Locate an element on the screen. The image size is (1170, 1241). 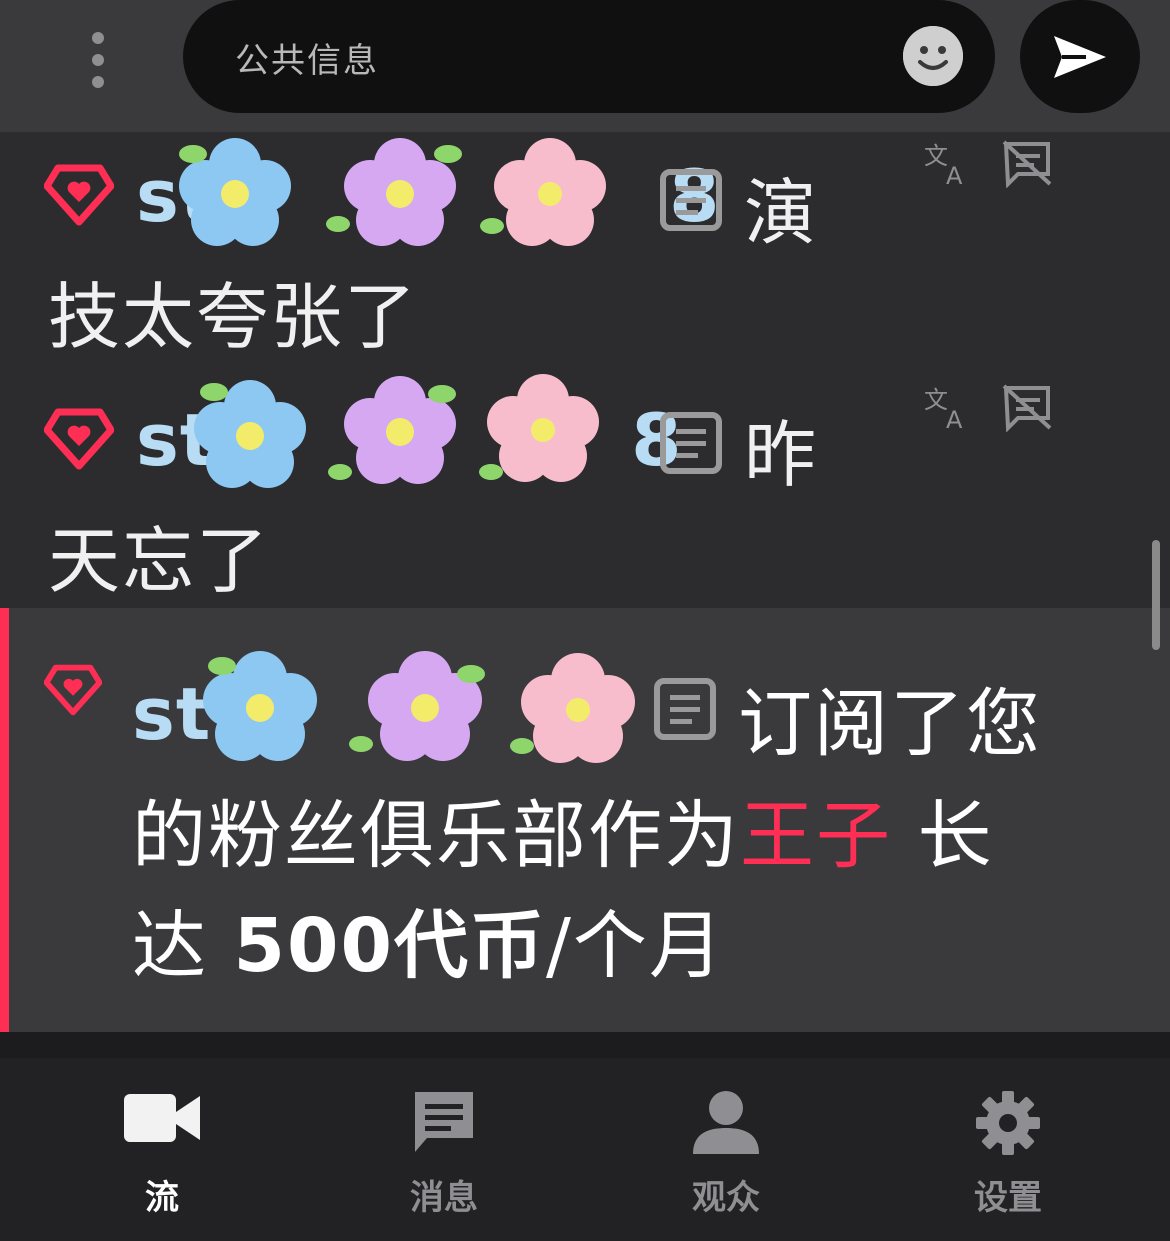
emoji-icon is located at coordinates (933, 56).